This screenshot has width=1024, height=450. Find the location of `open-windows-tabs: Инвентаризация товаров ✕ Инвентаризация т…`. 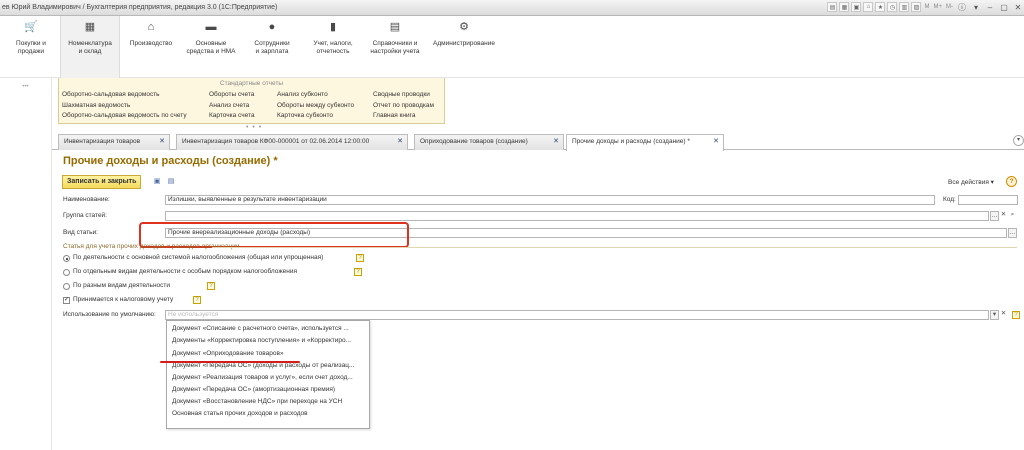

open-windows-tabs: Инвентаризация товаров ✕ Инвентаризация т… is located at coordinates (538, 142).